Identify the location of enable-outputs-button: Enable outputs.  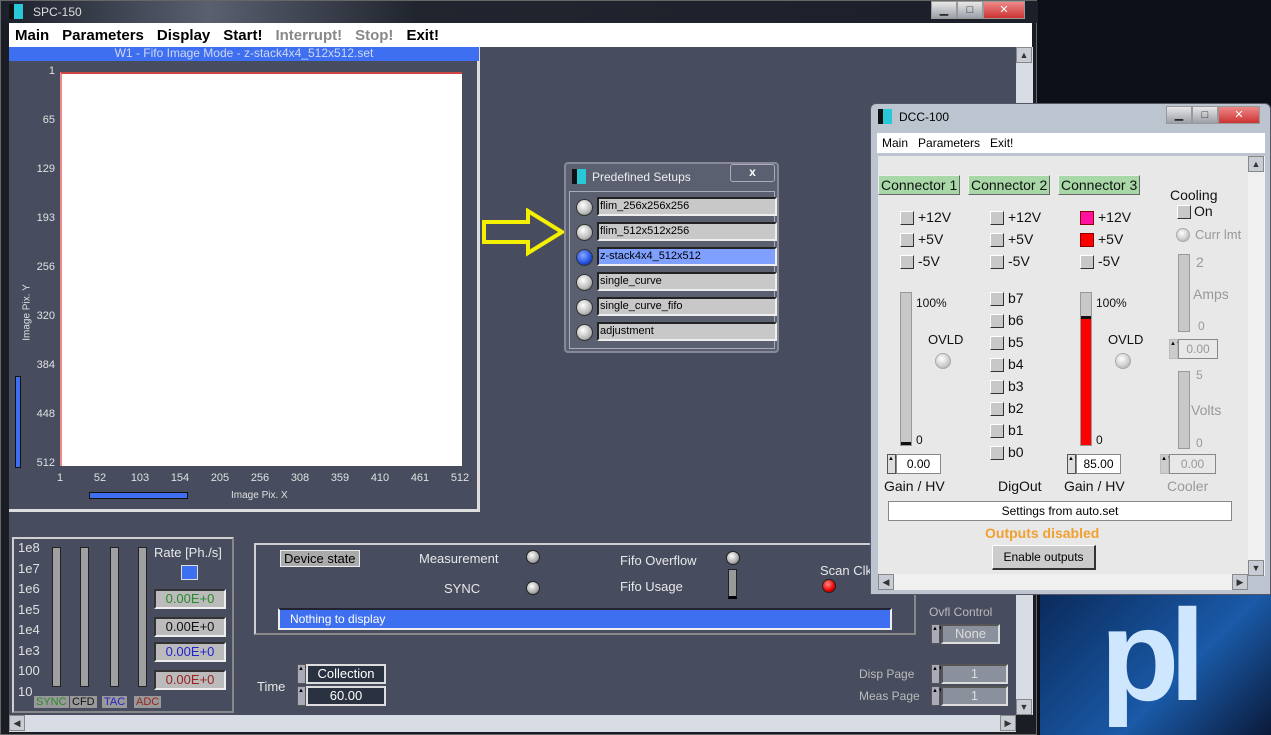
(1044, 557).